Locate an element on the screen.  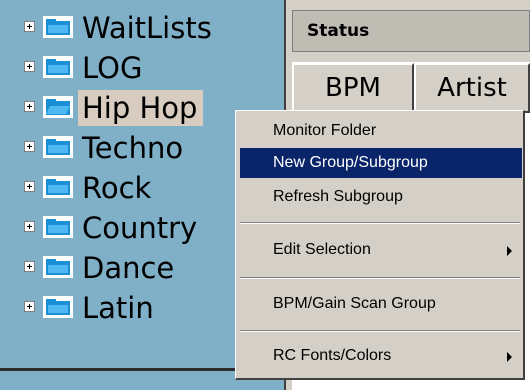
tree-node-waitlists: WaitLists is located at coordinates (142, 28).